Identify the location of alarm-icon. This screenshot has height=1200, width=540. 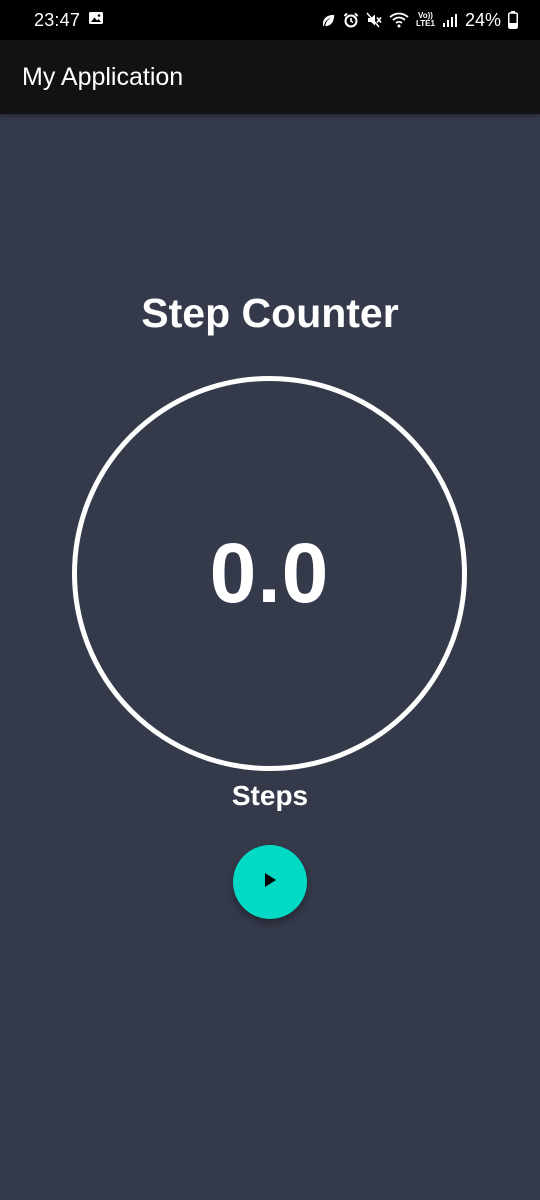
(351, 20).